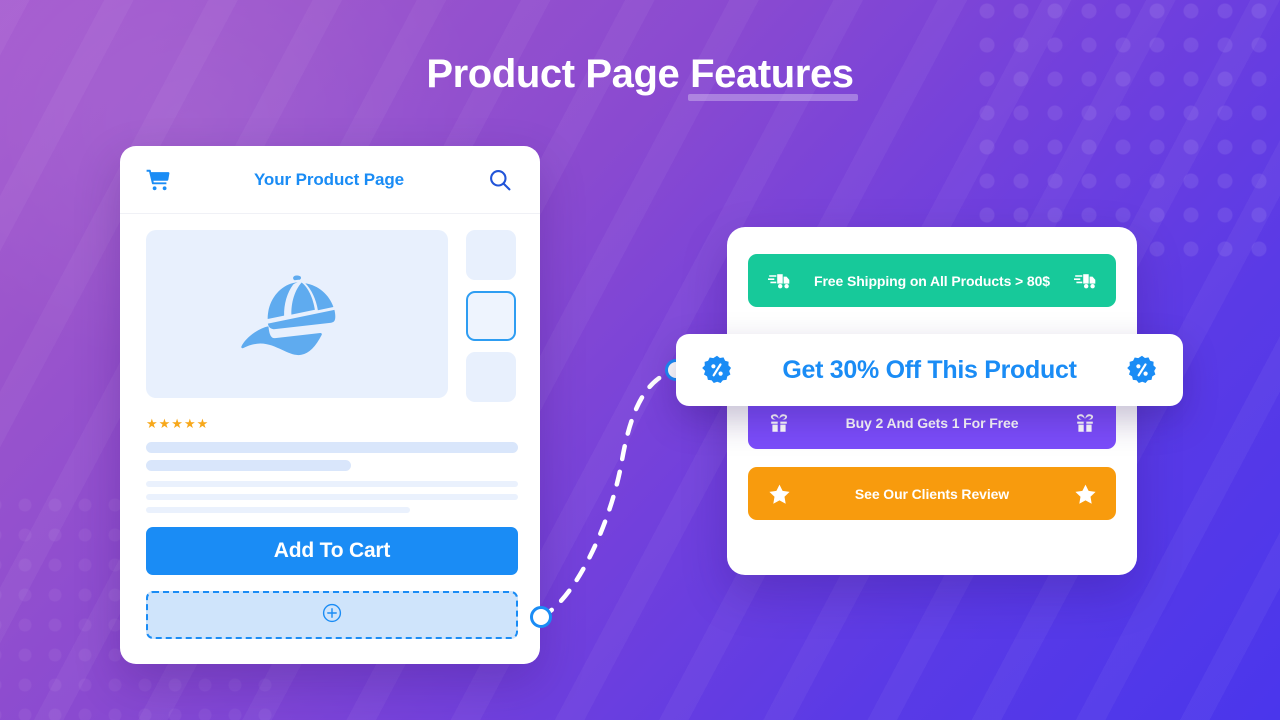  What do you see at coordinates (932, 422) in the screenshot?
I see `offer-label: Buy 2 And Gets 1 For Free` at bounding box center [932, 422].